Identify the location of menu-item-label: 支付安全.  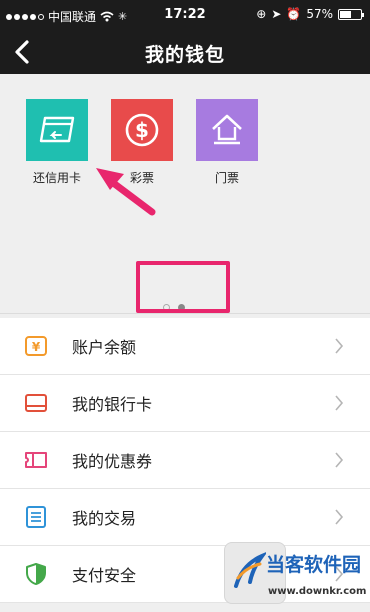
(104, 575).